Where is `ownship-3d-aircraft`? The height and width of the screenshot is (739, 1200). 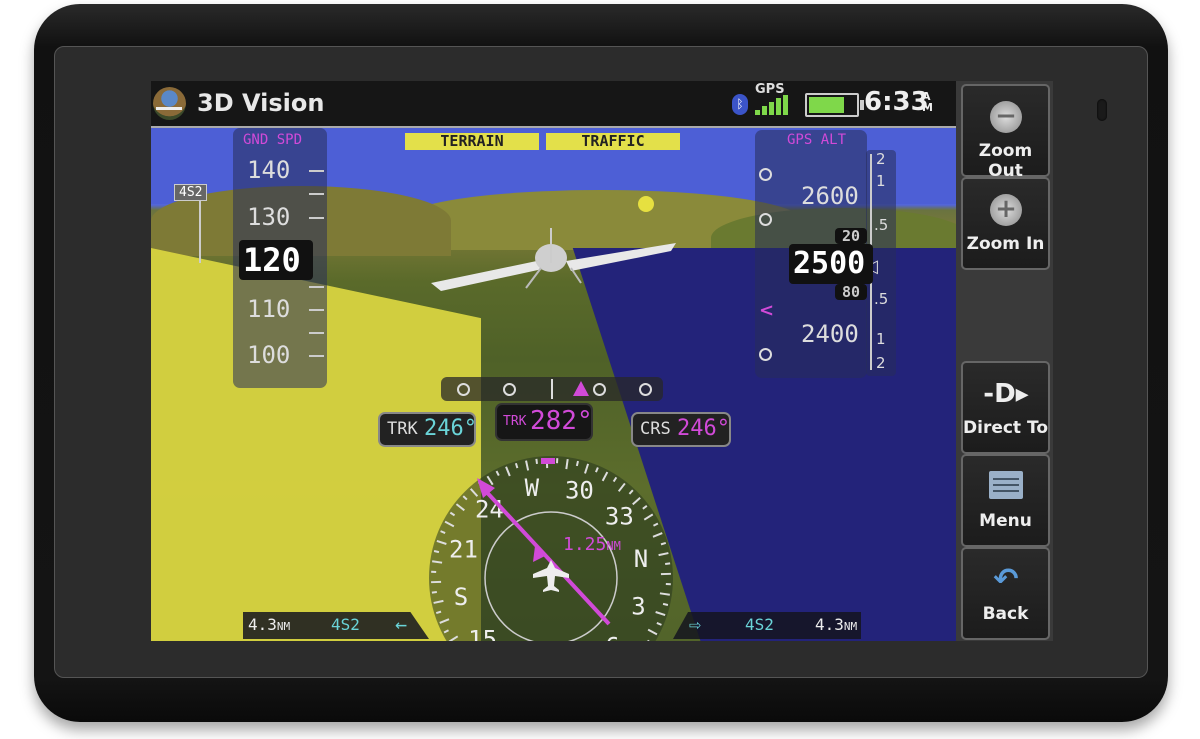
ownship-3d-aircraft is located at coordinates (553, 259).